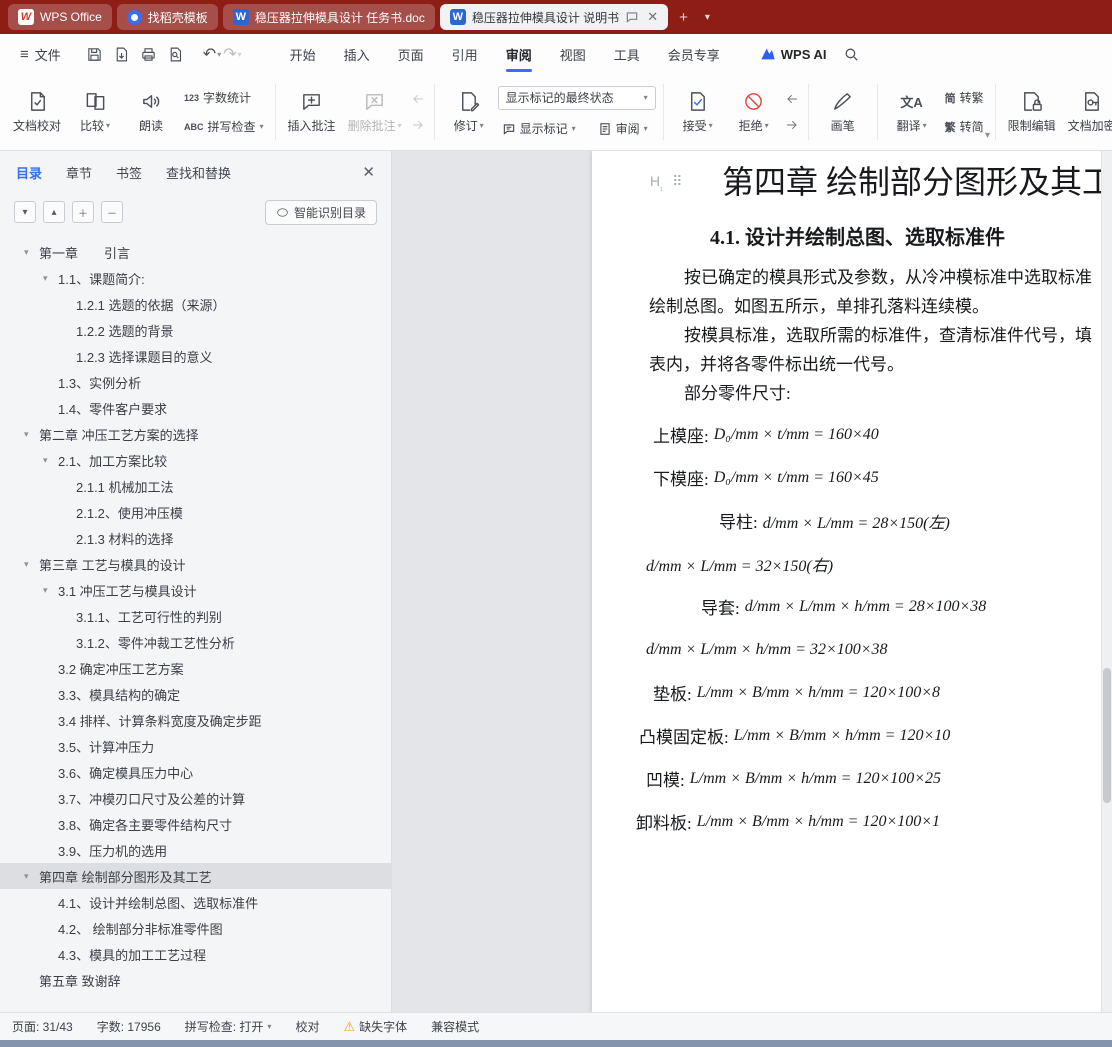 The width and height of the screenshot is (1112, 1047). Describe the element at coordinates (195, 876) in the screenshot. I see `toc-item-selected: ▾ 第四章 绘制部分图形及其工艺` at that location.